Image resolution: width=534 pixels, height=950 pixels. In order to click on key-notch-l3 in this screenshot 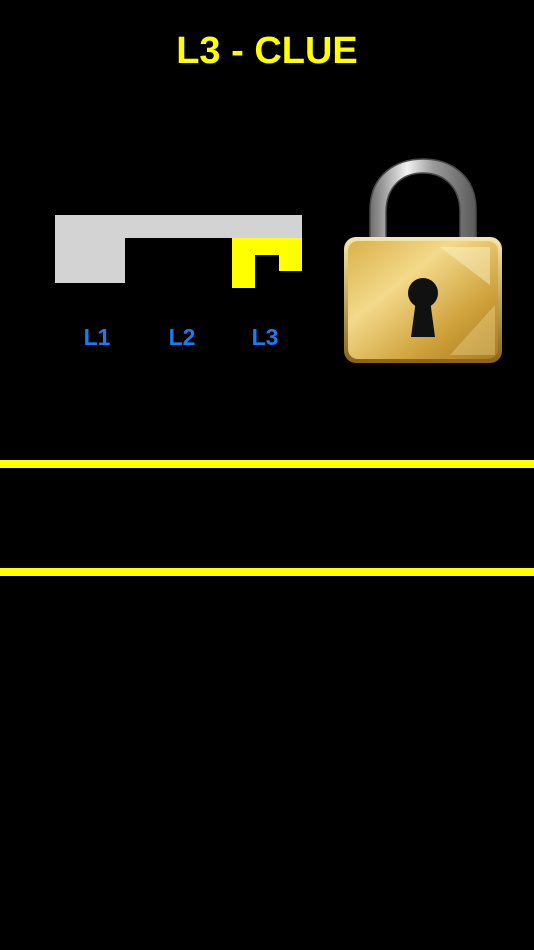, I will do `click(267, 263)`.